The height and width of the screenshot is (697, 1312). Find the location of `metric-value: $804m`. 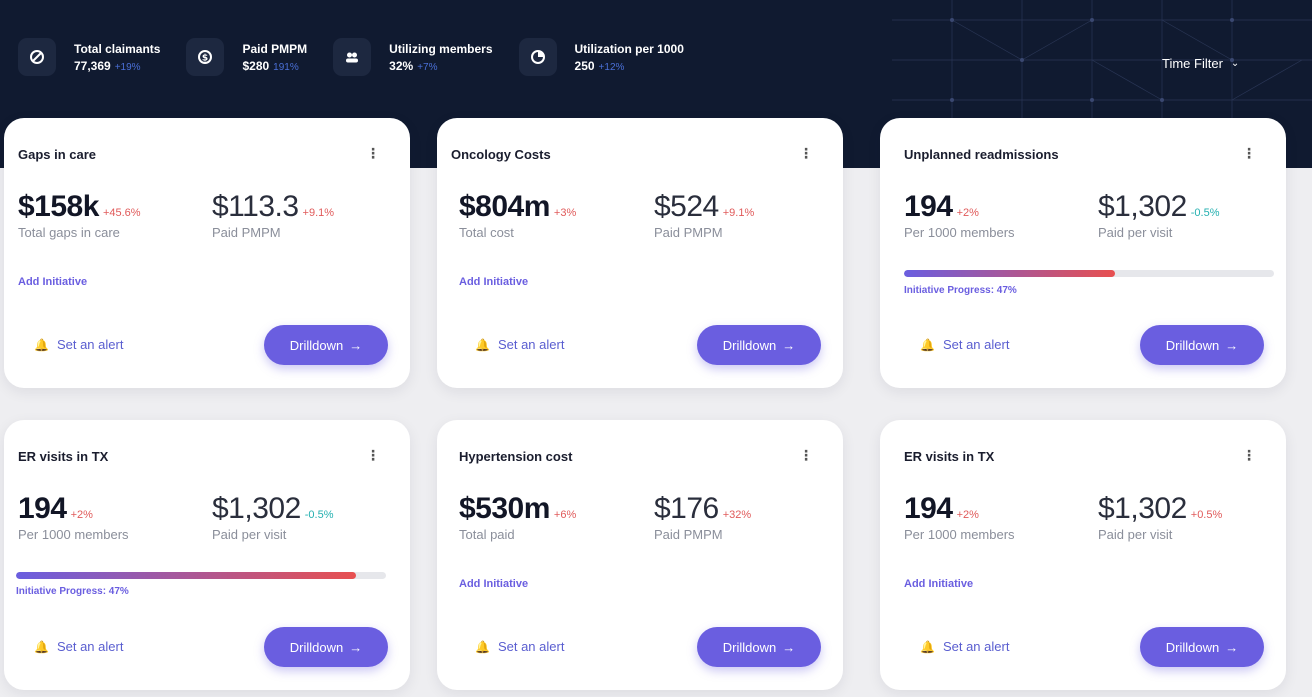

metric-value: $804m is located at coordinates (504, 206).